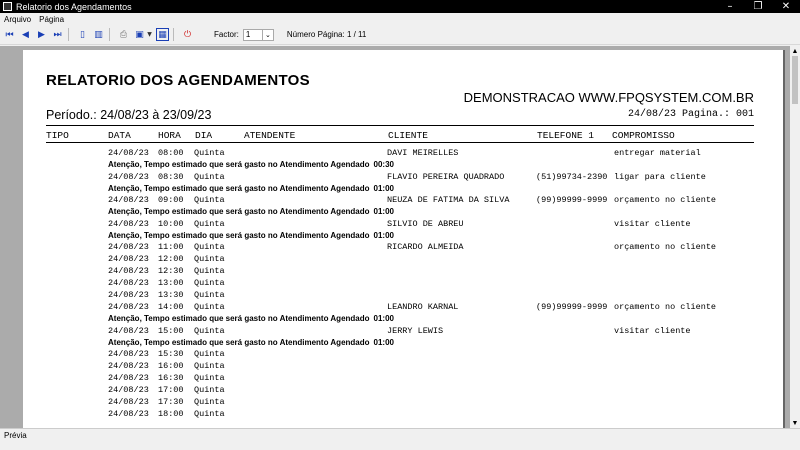 This screenshot has width=800, height=450. I want to click on export-icon: ▦, so click(162, 34).